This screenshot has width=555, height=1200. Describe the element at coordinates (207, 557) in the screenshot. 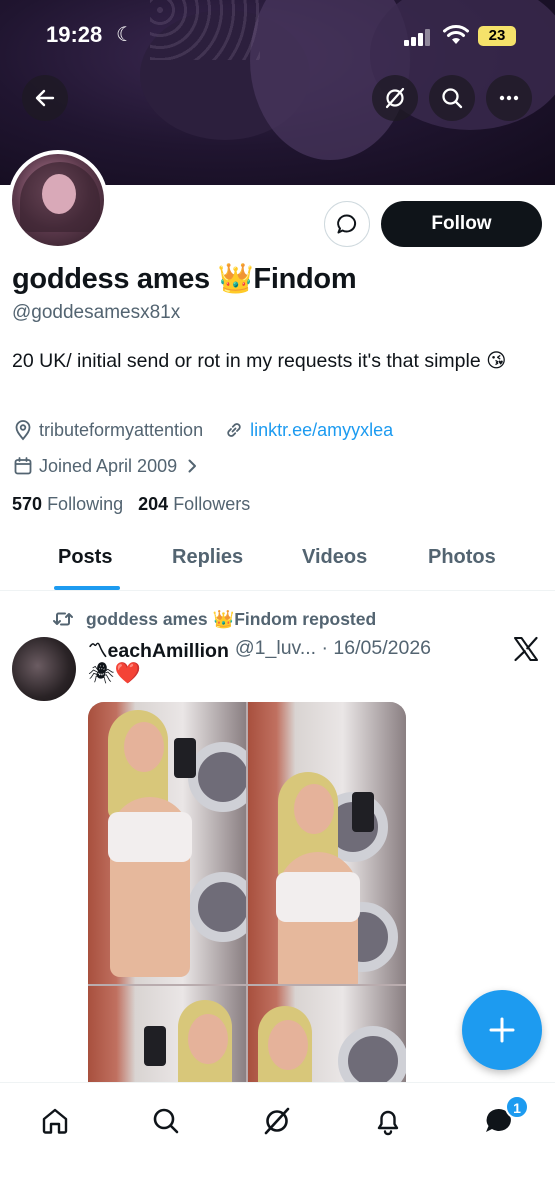

I see `tab-replies: Replies` at that location.